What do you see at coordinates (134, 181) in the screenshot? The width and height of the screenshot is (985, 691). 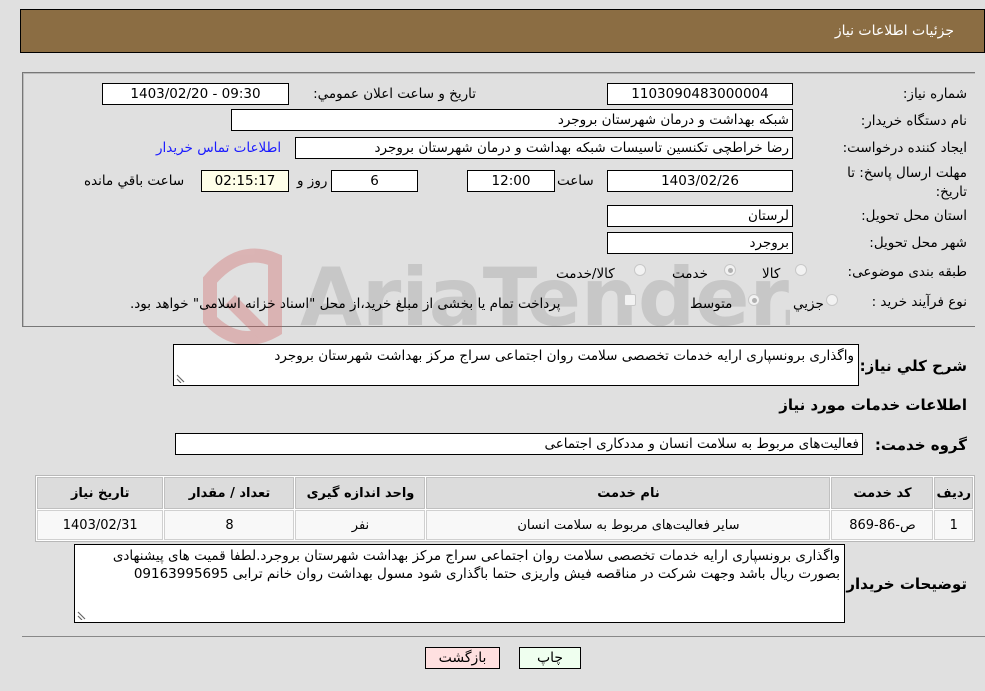 I see `remaining-label: ساعت باقي مانده` at bounding box center [134, 181].